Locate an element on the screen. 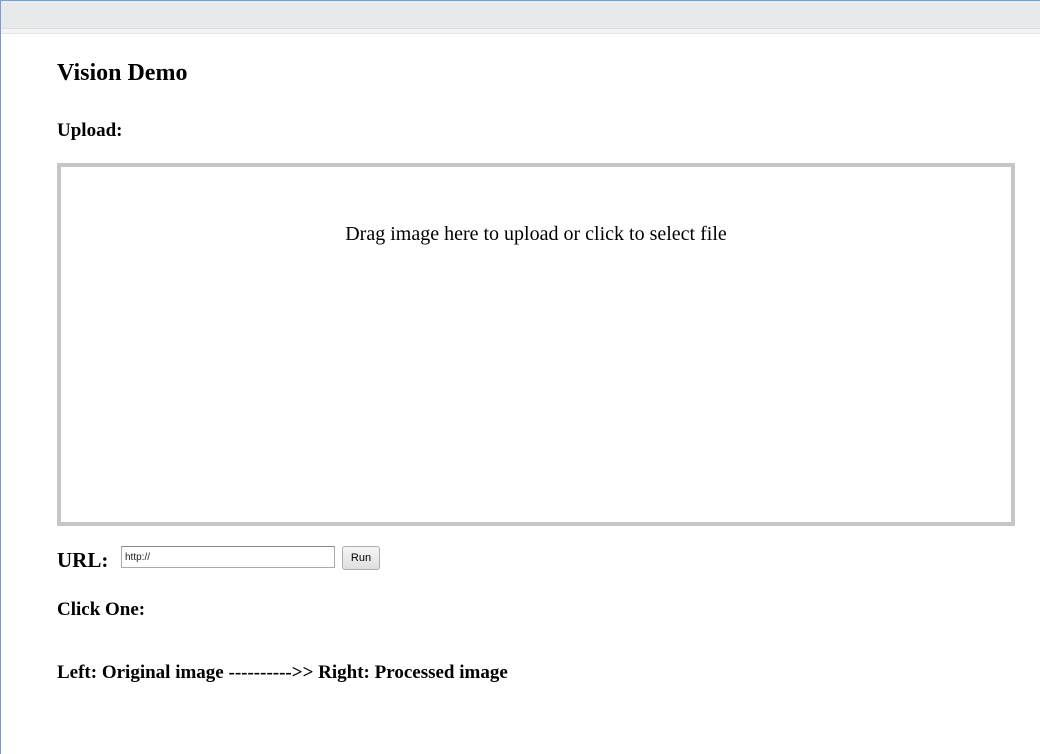  top-bar-separator is located at coordinates (520, 31).